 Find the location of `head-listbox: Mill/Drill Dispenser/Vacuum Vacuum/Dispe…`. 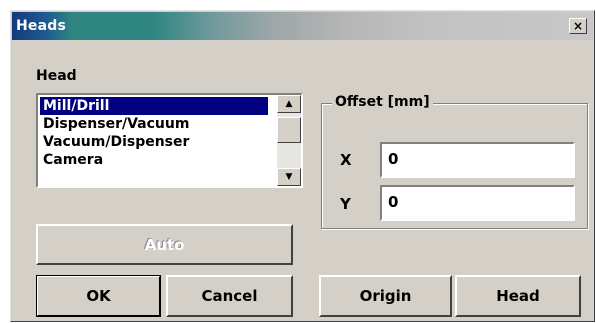

head-listbox: Mill/Drill Dispenser/Vacuum Vacuum/Dispe… is located at coordinates (169, 140).